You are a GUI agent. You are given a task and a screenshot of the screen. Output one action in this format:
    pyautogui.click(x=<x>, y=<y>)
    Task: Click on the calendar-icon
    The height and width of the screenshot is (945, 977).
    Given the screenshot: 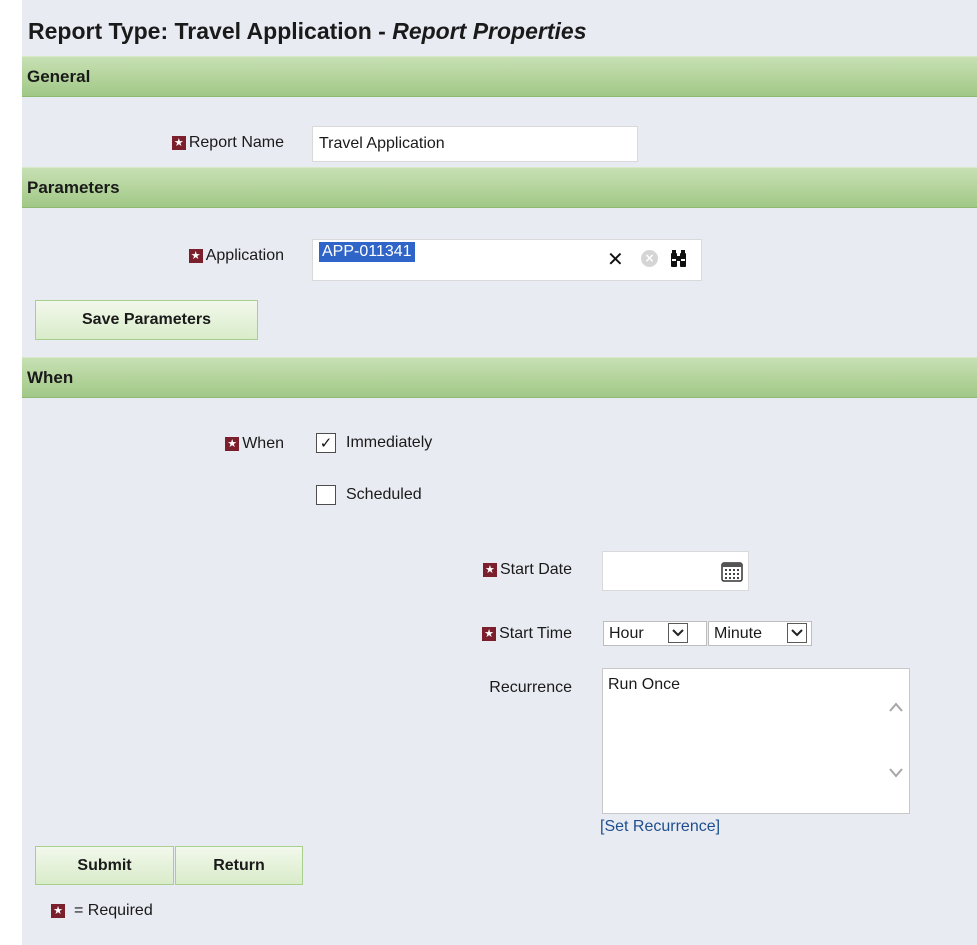 What is the action you would take?
    pyautogui.click(x=732, y=571)
    